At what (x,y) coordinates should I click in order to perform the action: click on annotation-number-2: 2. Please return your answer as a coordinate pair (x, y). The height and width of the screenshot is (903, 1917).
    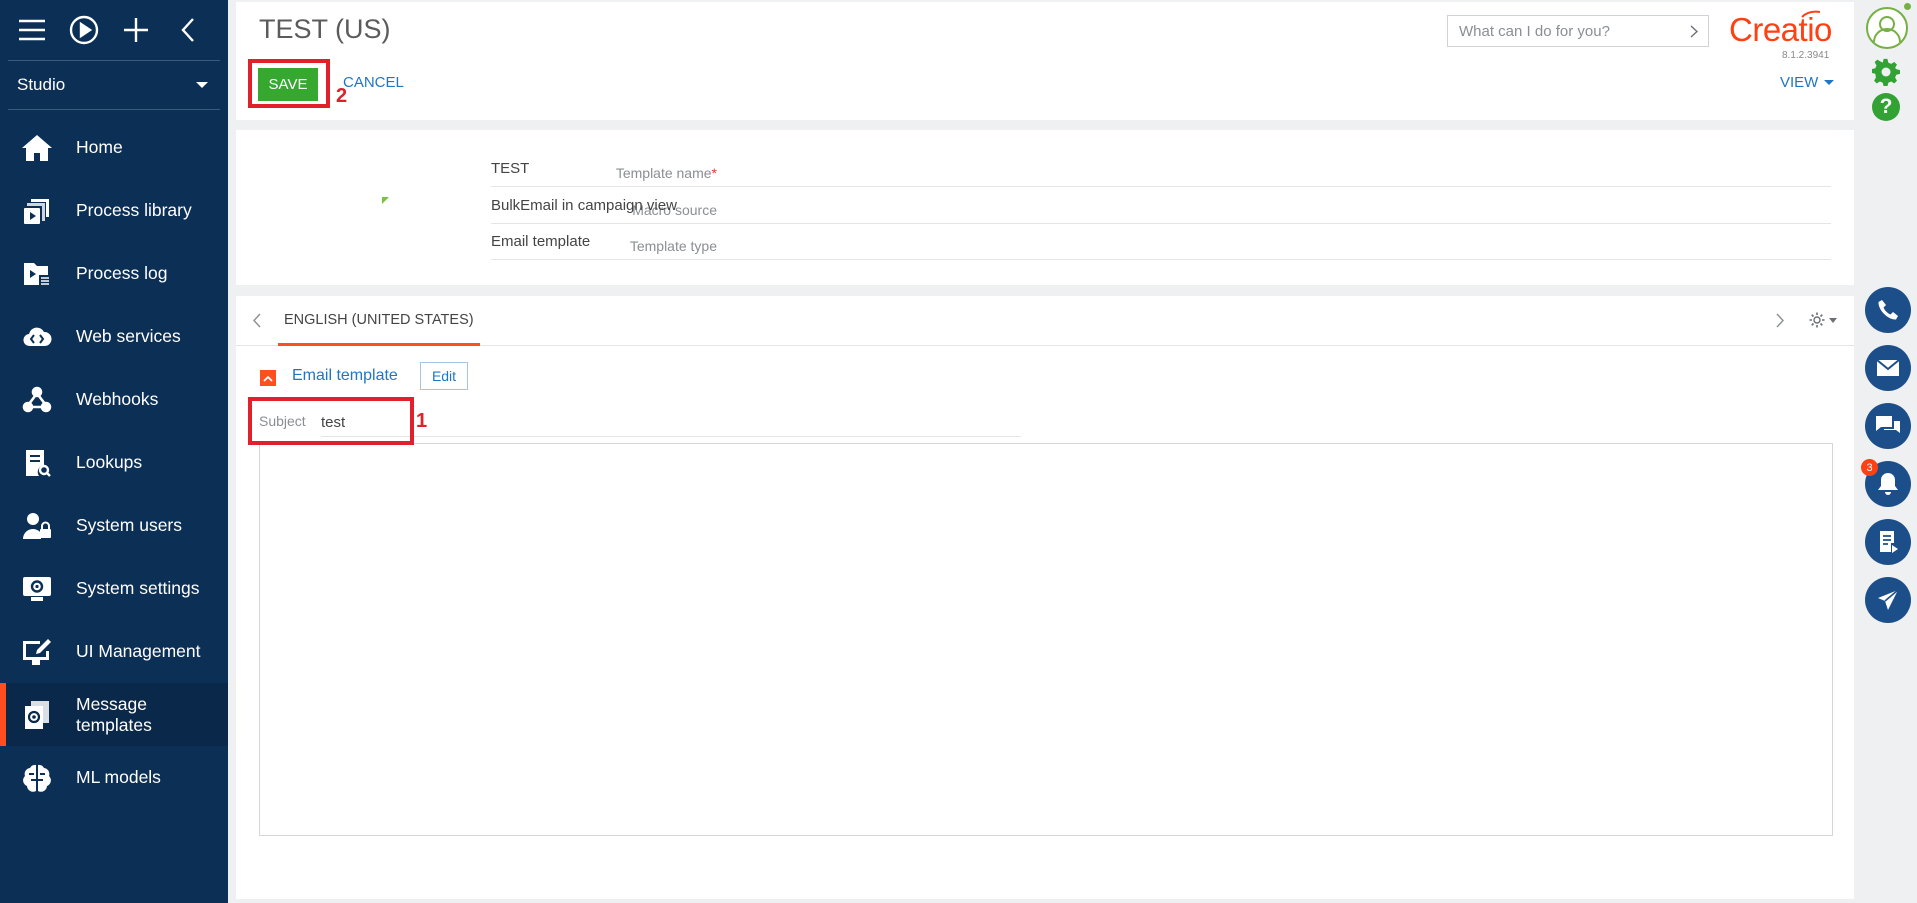
    Looking at the image, I should click on (342, 96).